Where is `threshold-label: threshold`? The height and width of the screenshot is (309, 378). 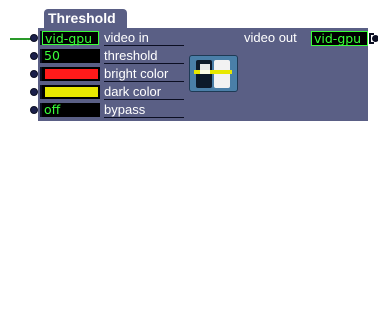
threshold-label: threshold is located at coordinates (131, 55).